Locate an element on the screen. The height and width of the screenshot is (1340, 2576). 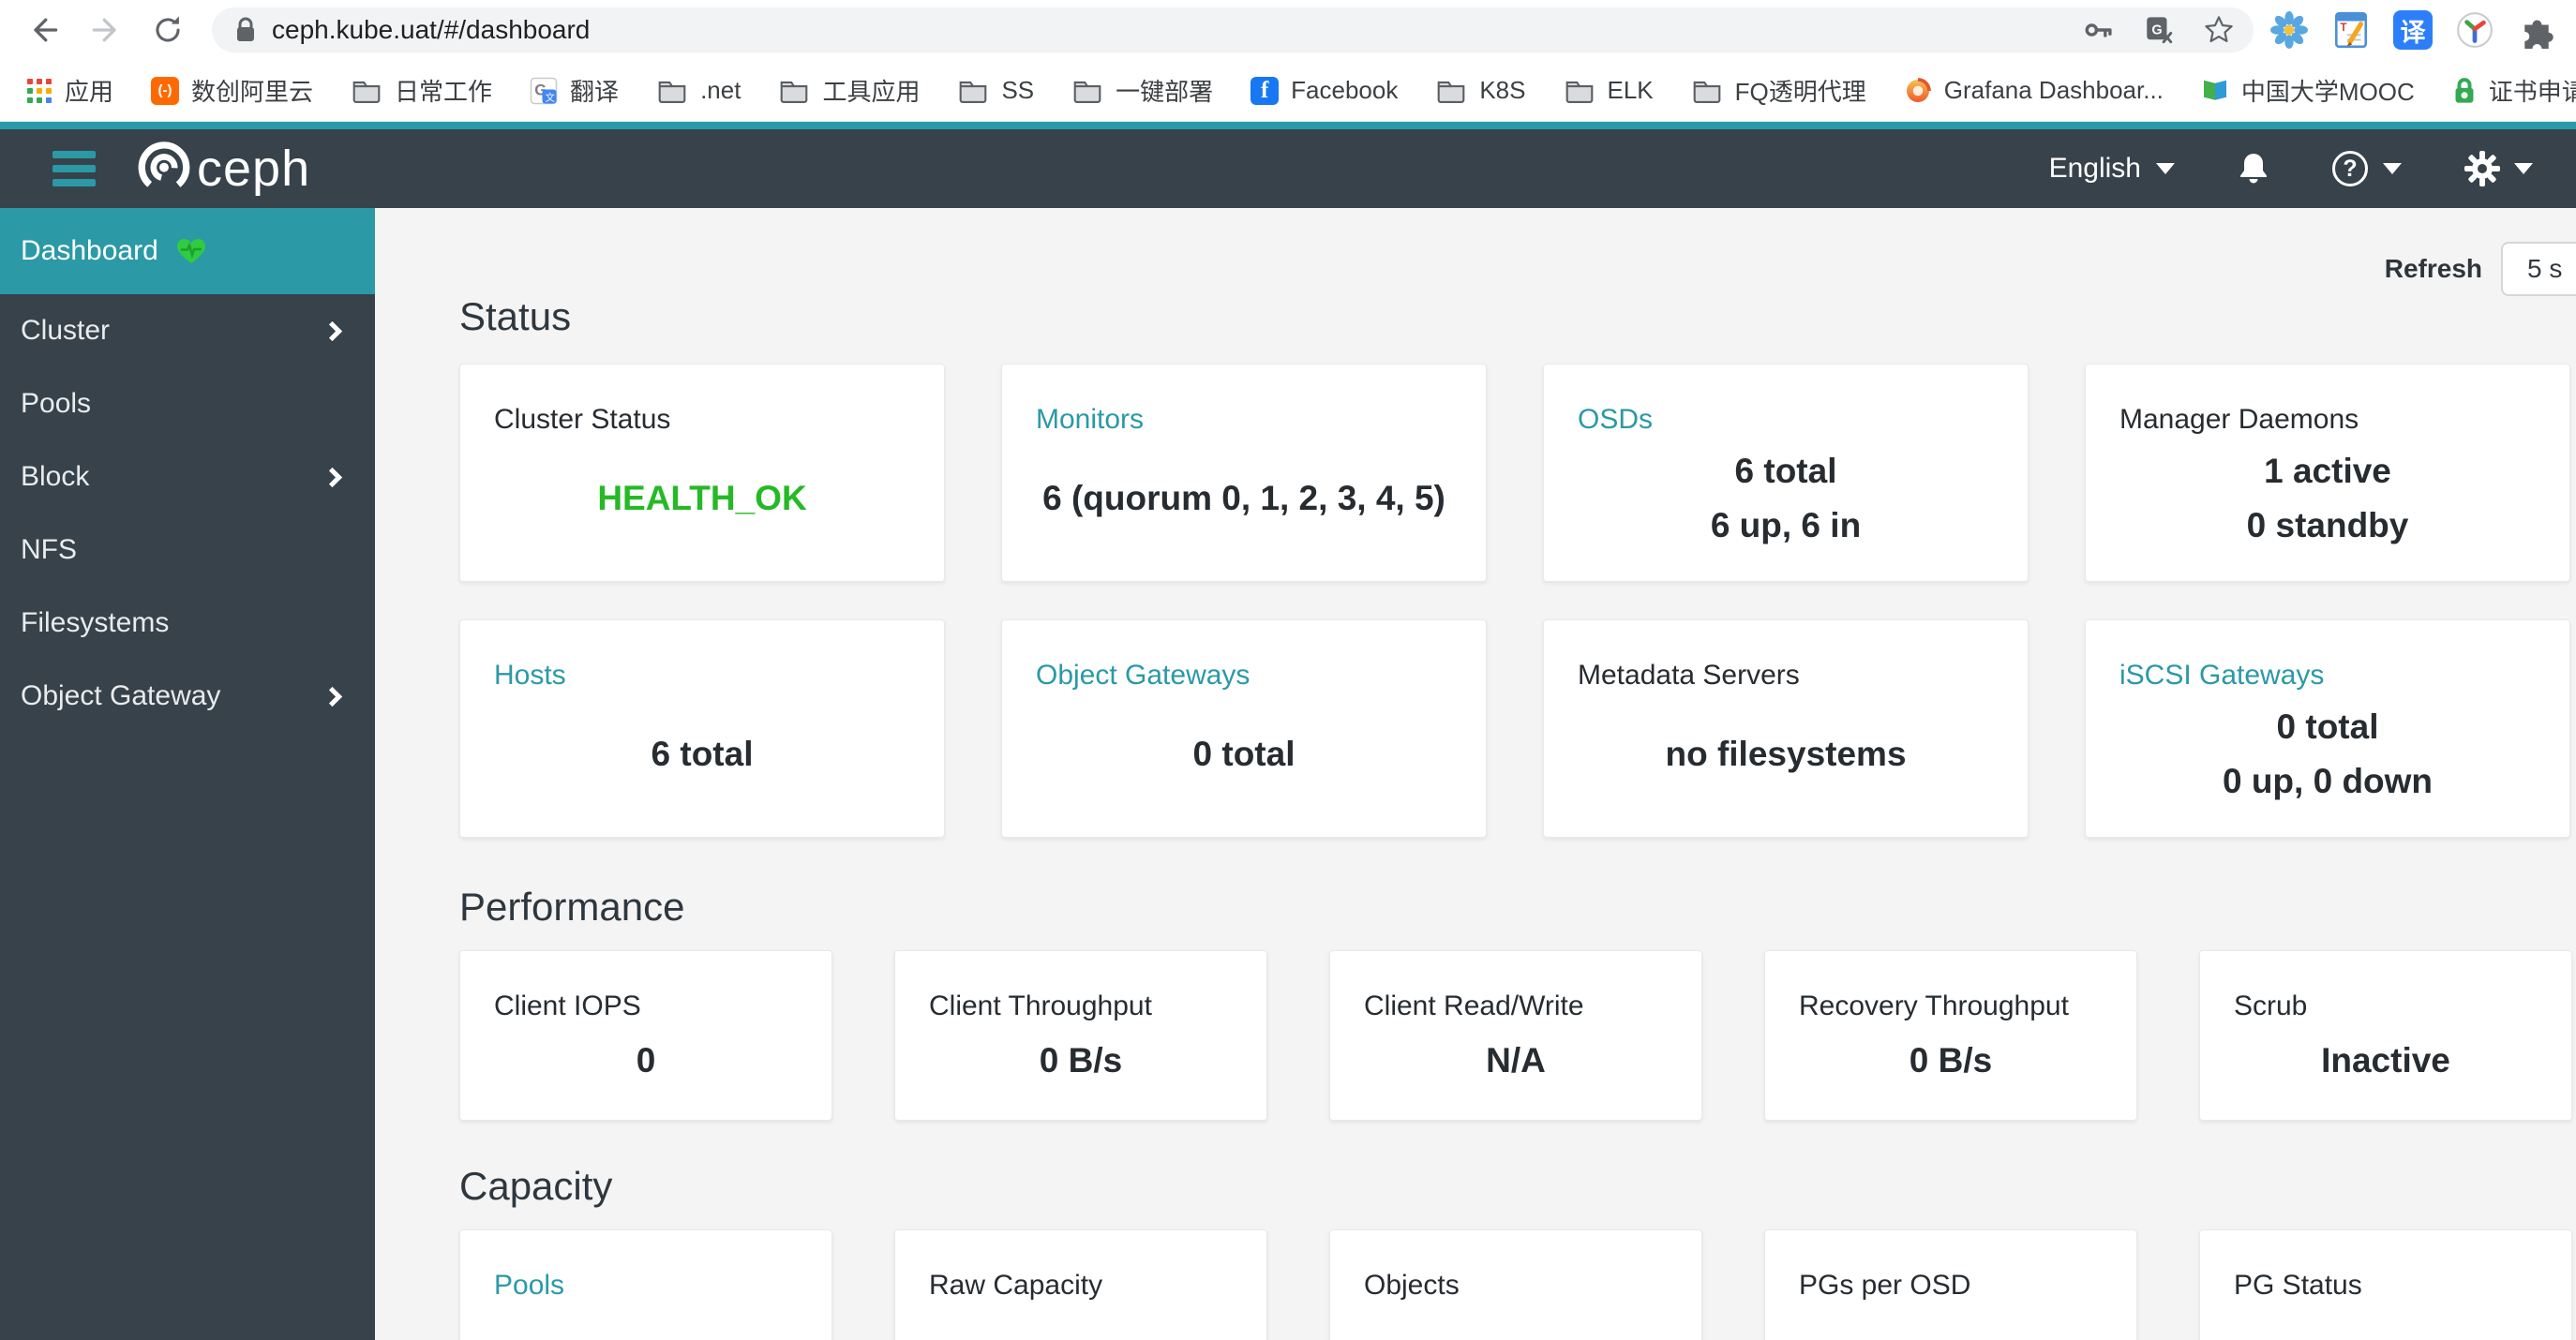
flower-ext-icon is located at coordinates (2289, 30).